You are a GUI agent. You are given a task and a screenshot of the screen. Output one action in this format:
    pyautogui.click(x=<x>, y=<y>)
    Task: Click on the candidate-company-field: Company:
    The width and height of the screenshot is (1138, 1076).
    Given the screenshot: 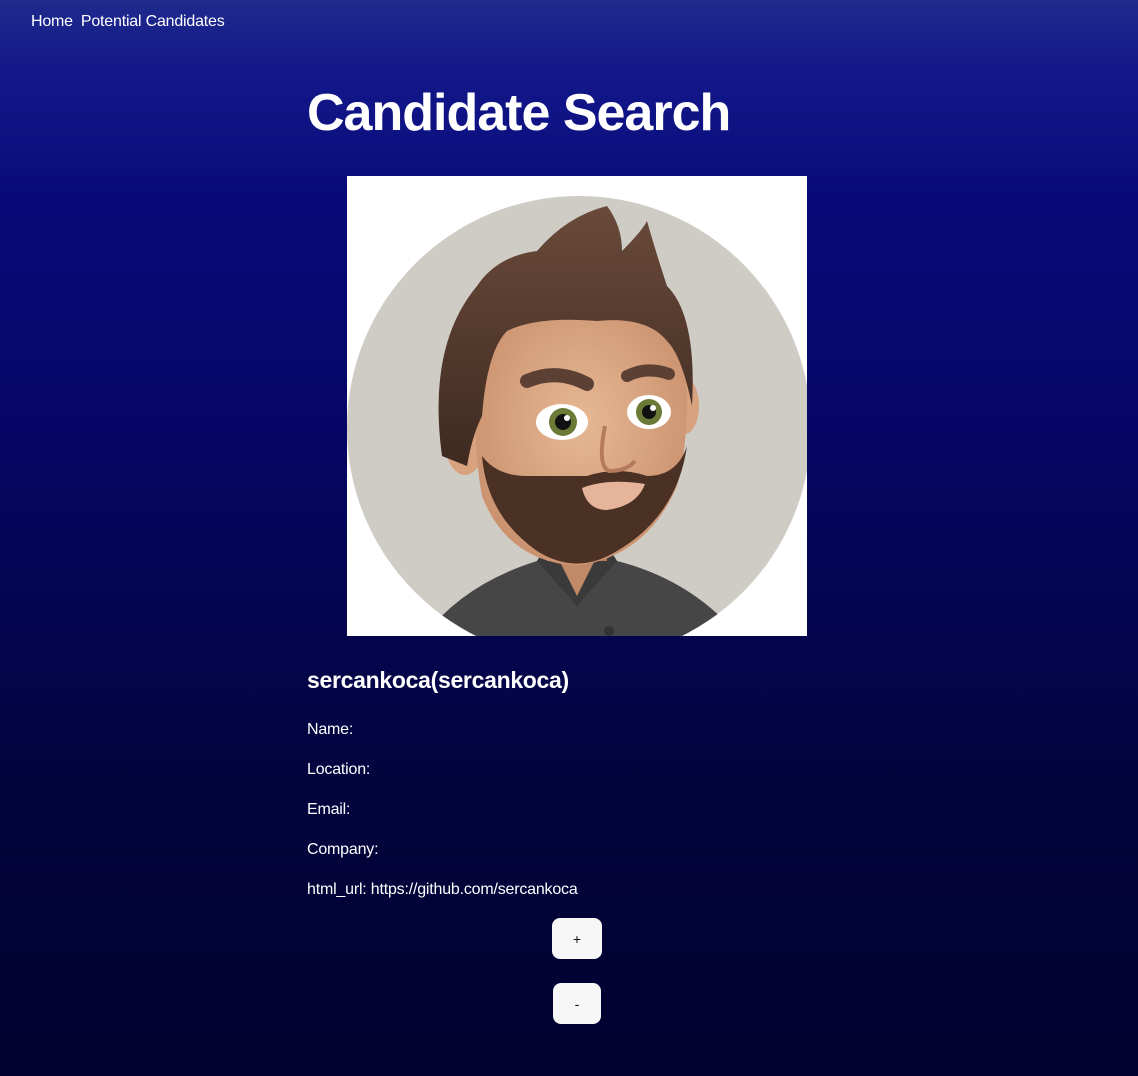 What is the action you would take?
    pyautogui.click(x=343, y=849)
    